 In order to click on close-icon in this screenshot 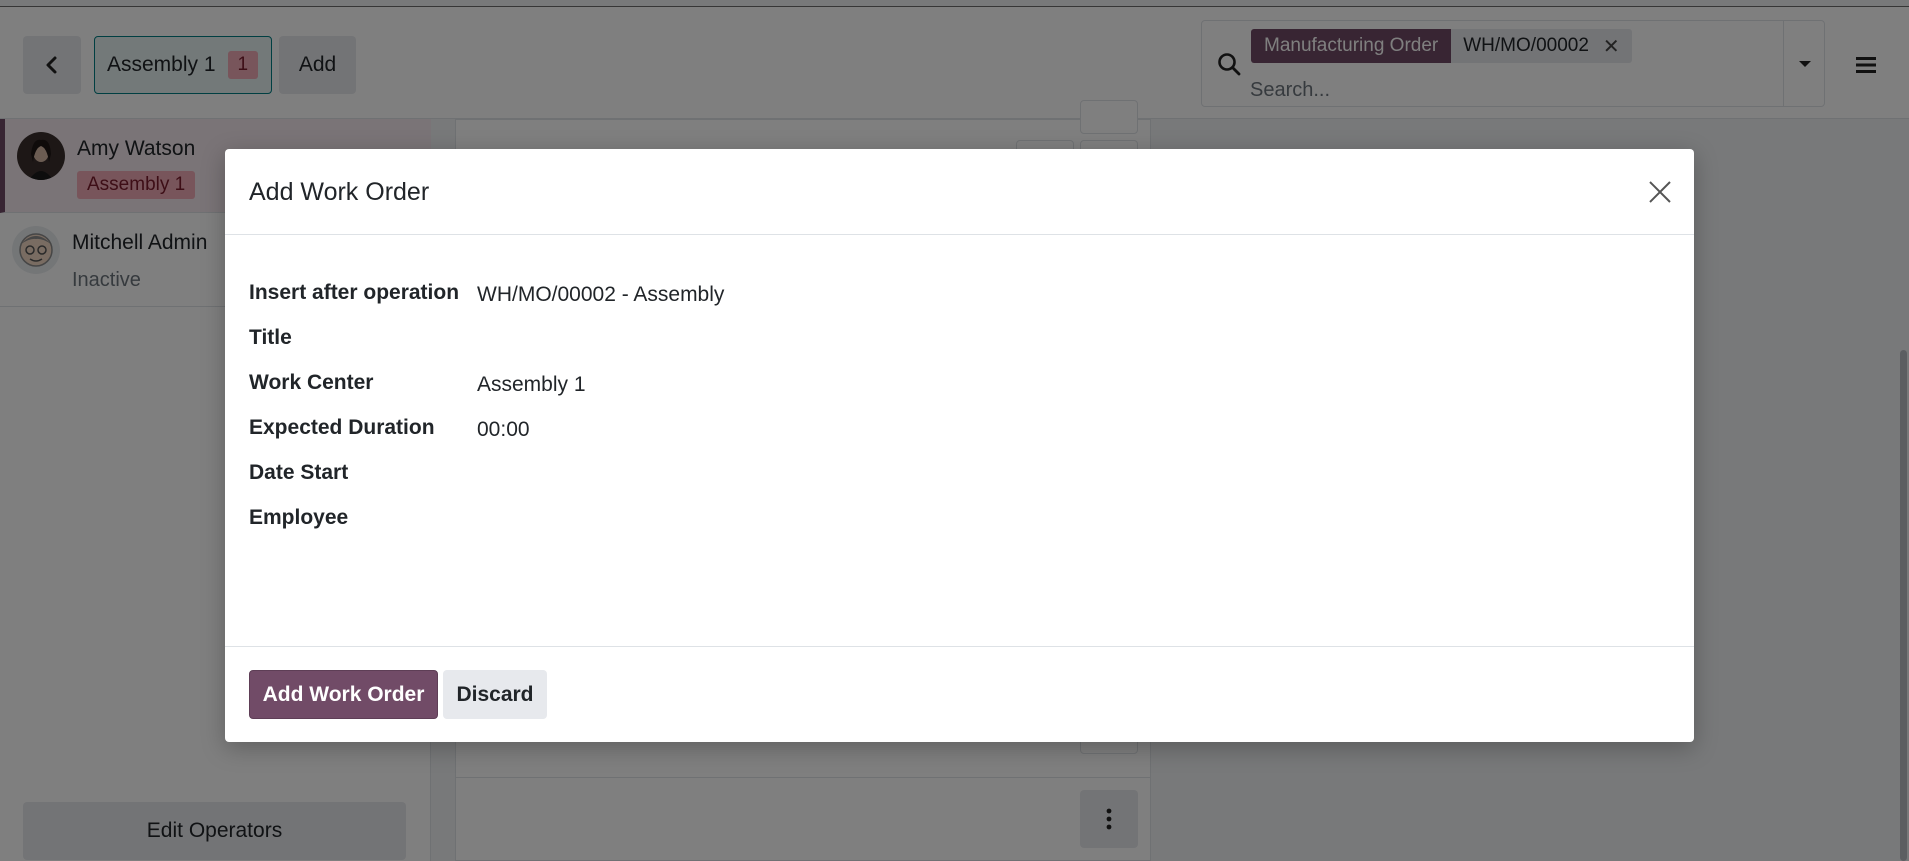, I will do `click(1660, 192)`.